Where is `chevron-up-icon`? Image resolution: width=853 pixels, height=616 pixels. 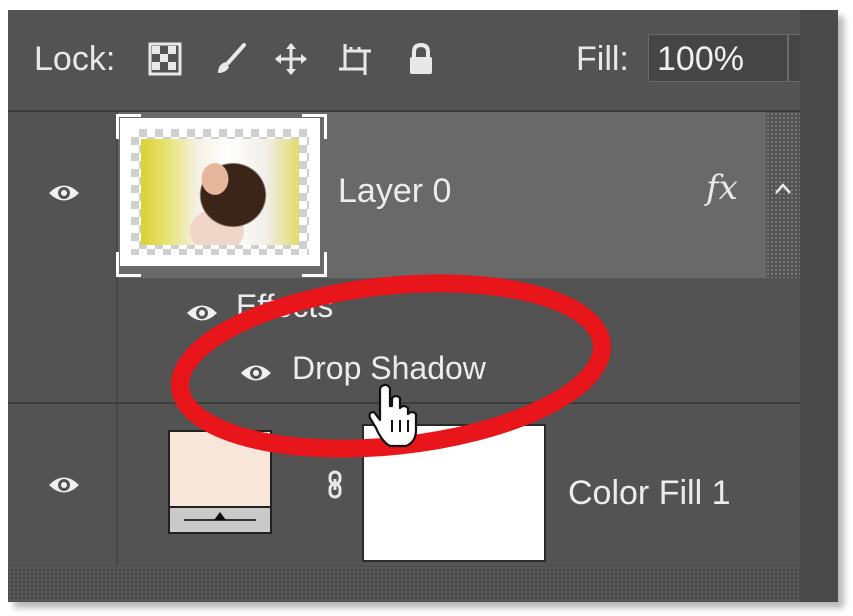 chevron-up-icon is located at coordinates (783, 189).